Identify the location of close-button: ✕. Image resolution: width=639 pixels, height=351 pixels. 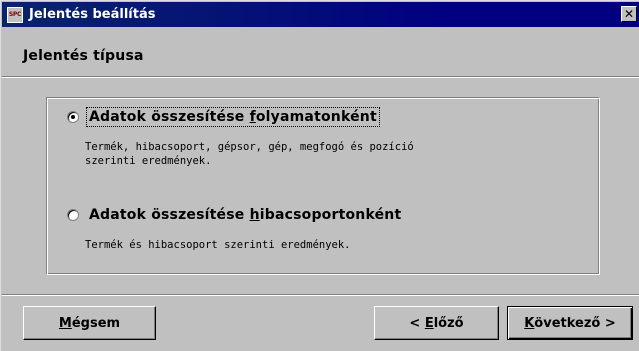
(629, 14).